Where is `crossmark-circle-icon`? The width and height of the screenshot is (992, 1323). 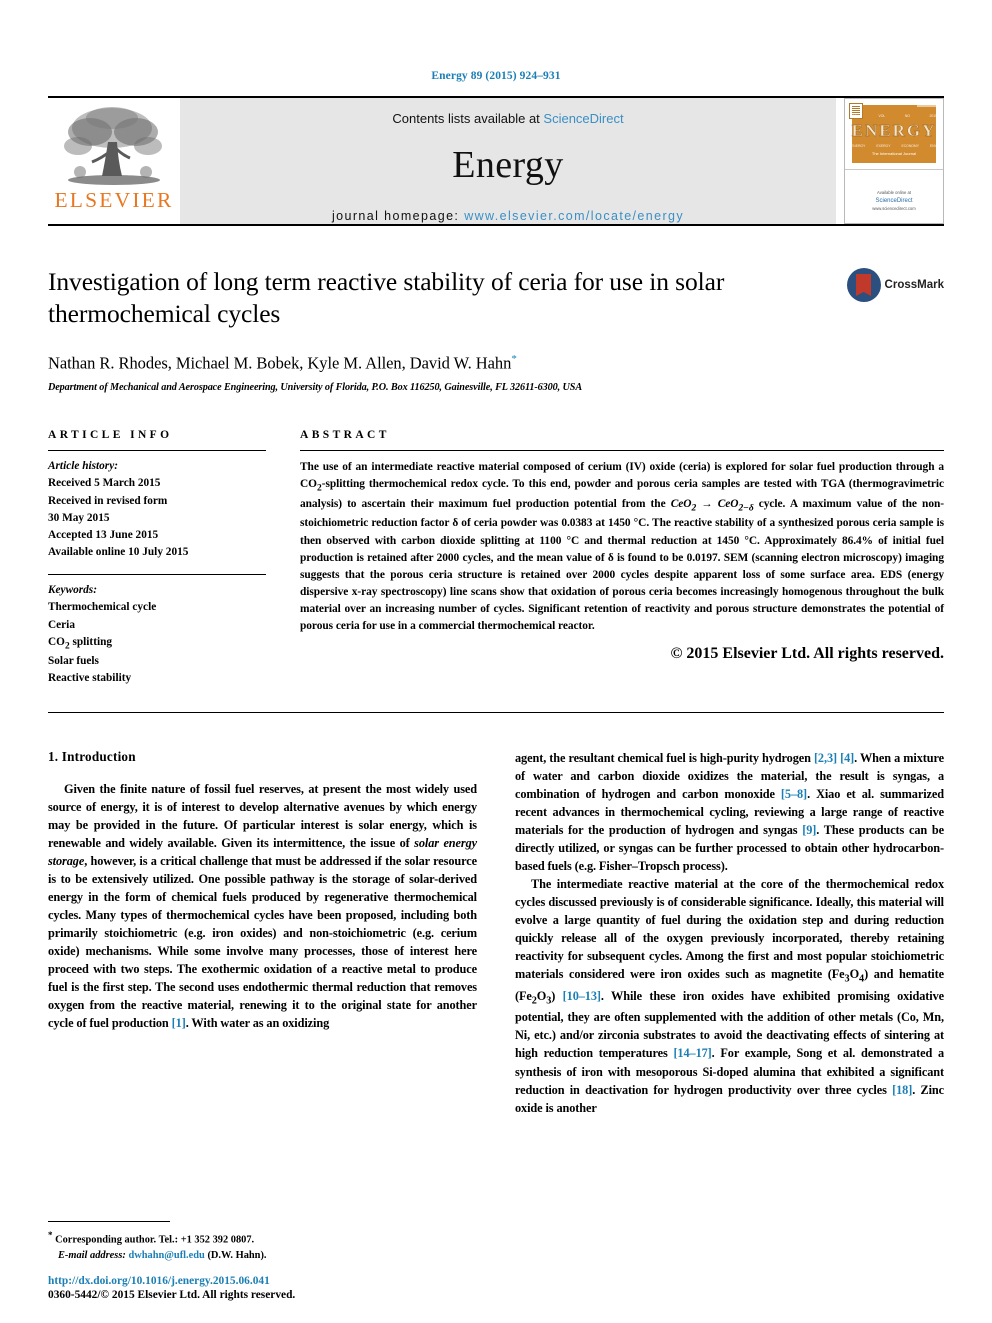
crossmark-circle-icon is located at coordinates (863, 285).